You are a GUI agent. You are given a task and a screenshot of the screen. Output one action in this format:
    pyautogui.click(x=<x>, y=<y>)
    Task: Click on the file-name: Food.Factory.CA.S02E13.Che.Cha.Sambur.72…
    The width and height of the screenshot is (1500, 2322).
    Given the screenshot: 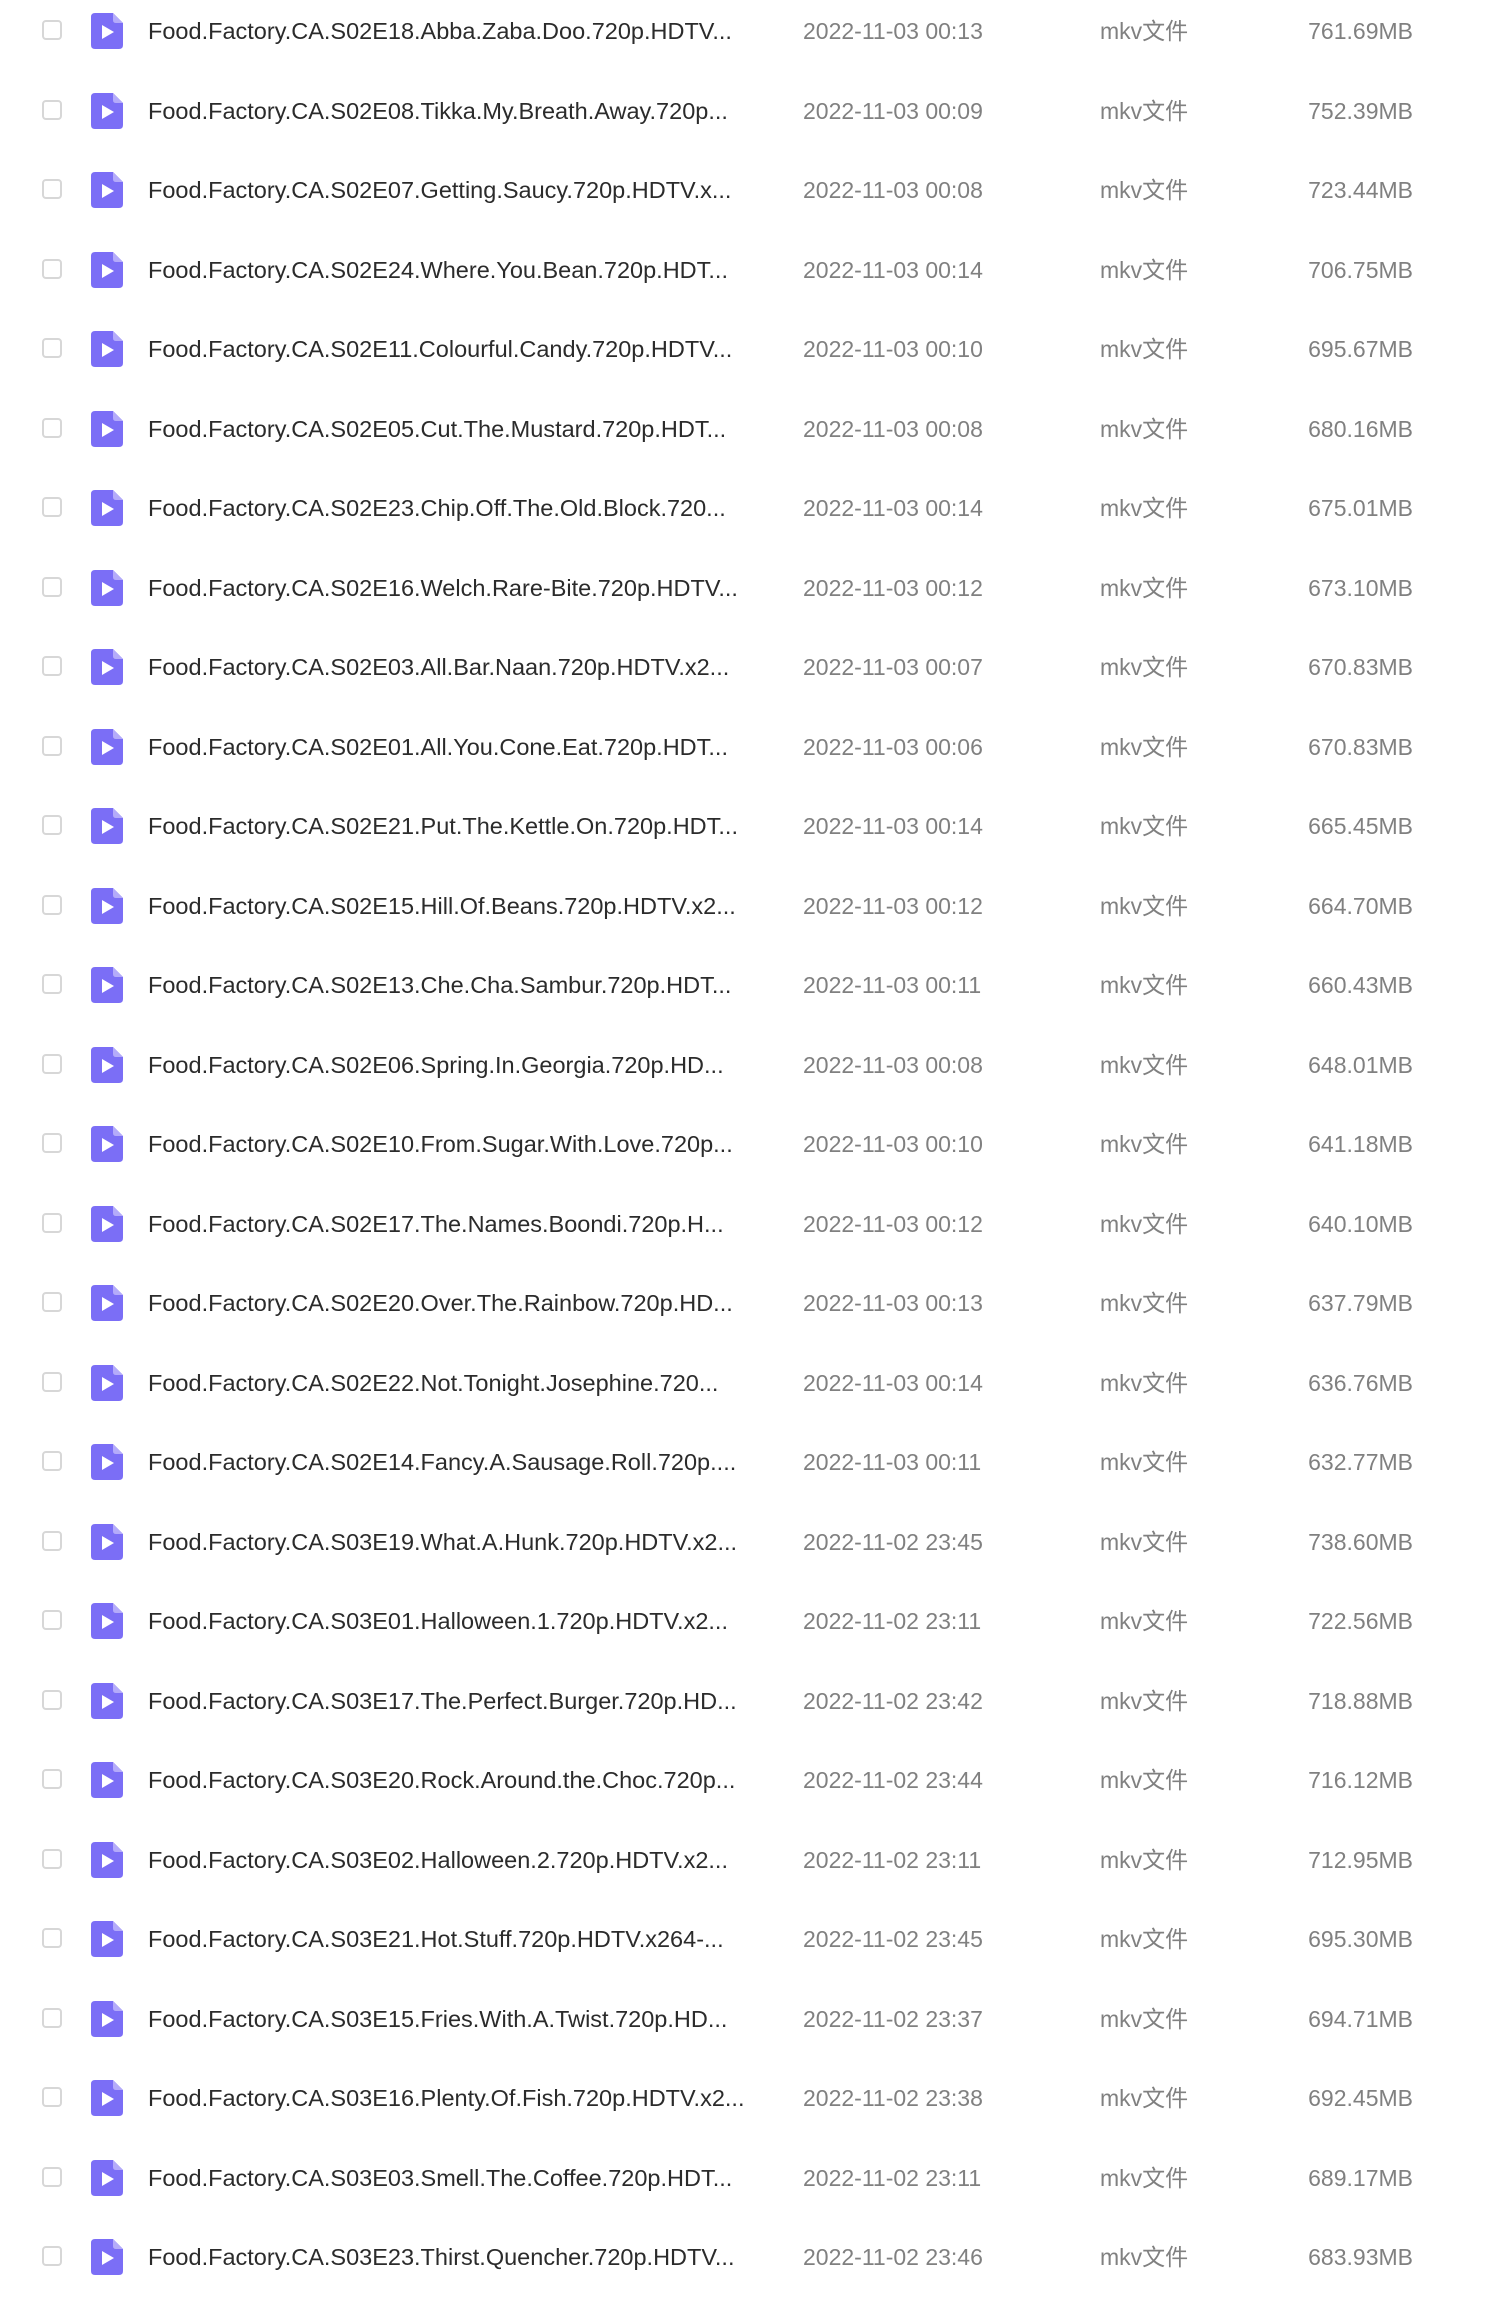 What is the action you would take?
    pyautogui.click(x=468, y=985)
    